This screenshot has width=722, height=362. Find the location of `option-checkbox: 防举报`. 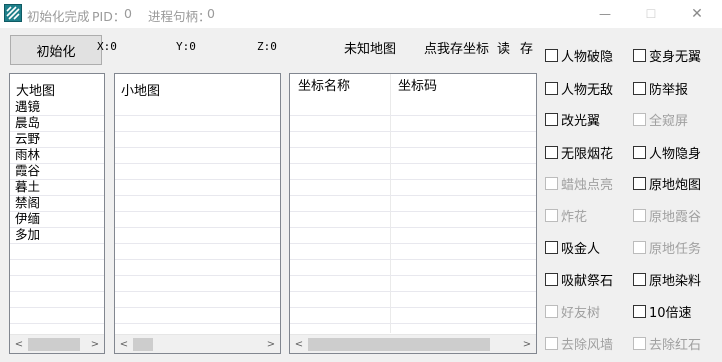

option-checkbox: 防举报 is located at coordinates (660, 88).